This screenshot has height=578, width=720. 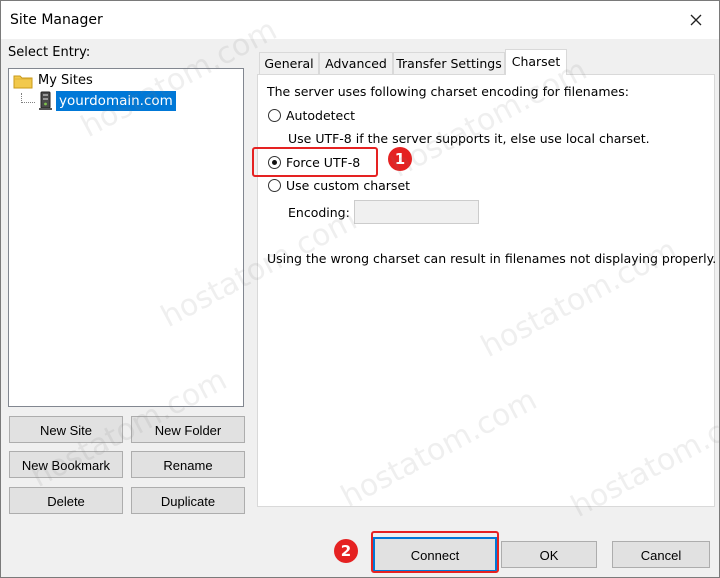 What do you see at coordinates (66, 500) in the screenshot?
I see `delete-button: Delete` at bounding box center [66, 500].